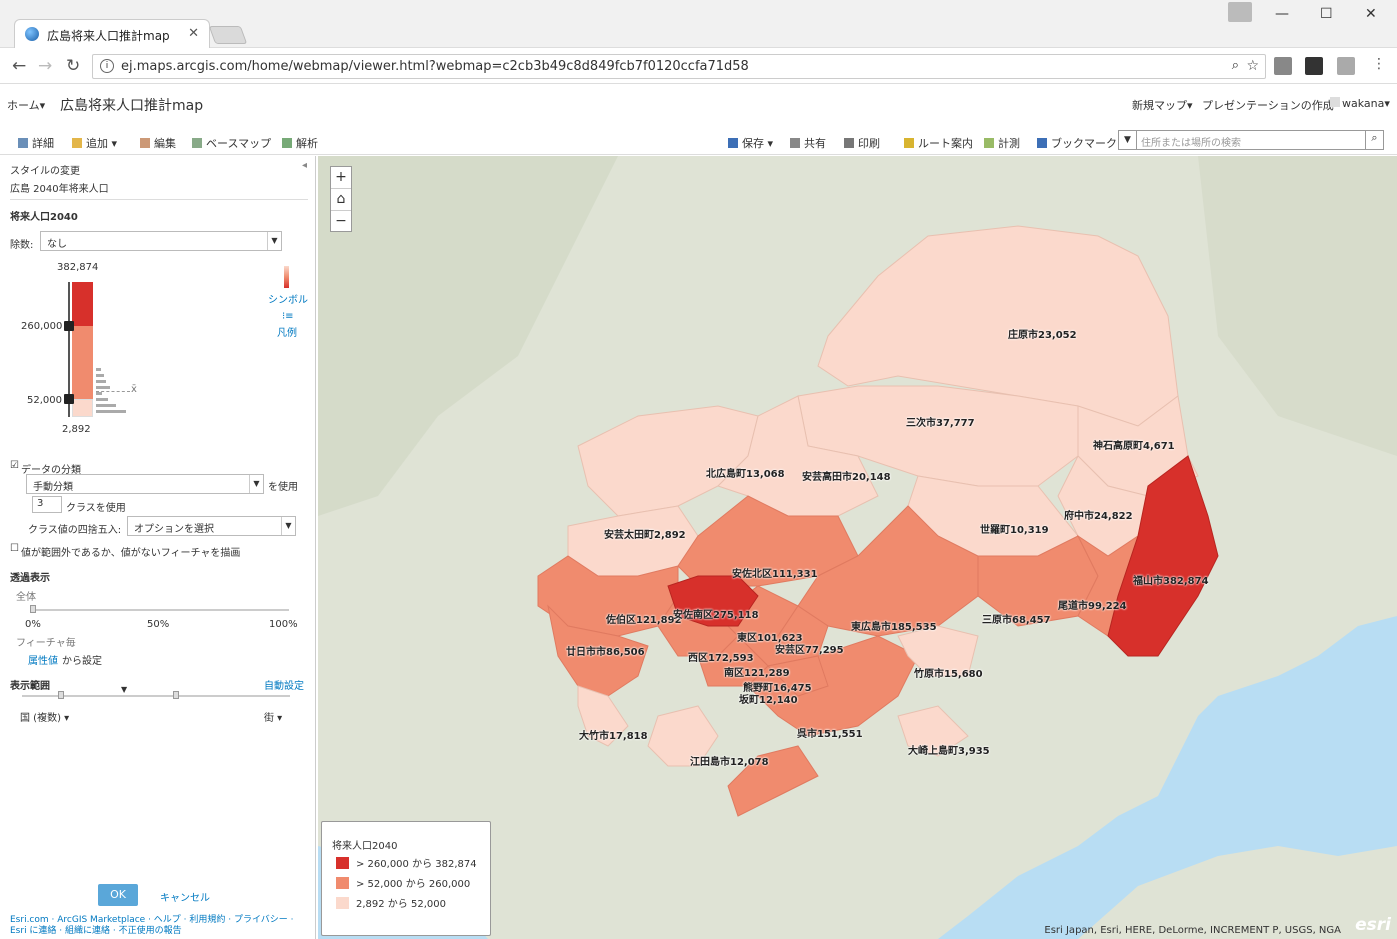 The image size is (1397, 939). Describe the element at coordinates (165, 143) in the screenshot. I see `edit-label: 編集` at that location.